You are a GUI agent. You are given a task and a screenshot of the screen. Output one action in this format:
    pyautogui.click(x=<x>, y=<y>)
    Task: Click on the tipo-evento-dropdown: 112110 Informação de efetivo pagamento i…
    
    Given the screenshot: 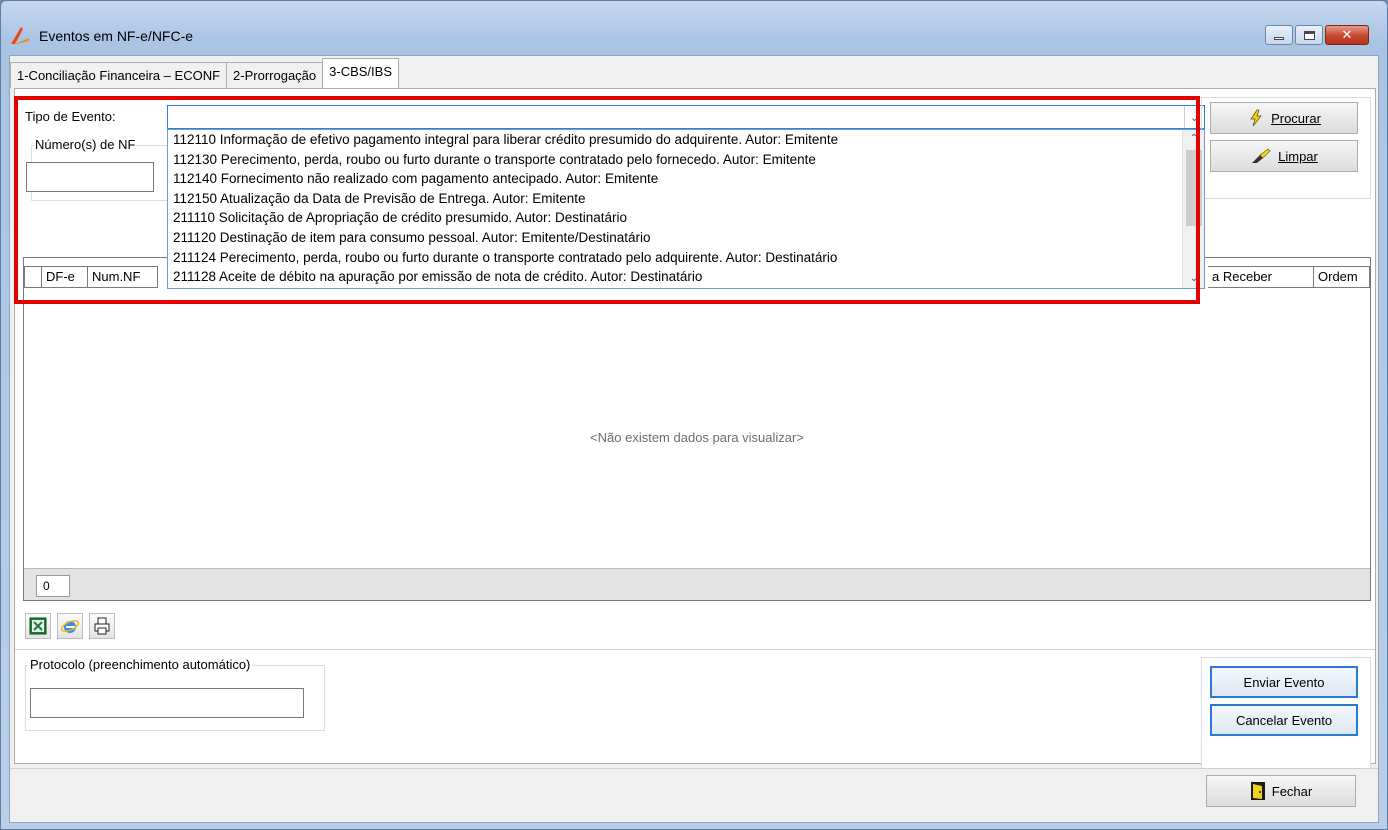 What is the action you would take?
    pyautogui.click(x=686, y=209)
    